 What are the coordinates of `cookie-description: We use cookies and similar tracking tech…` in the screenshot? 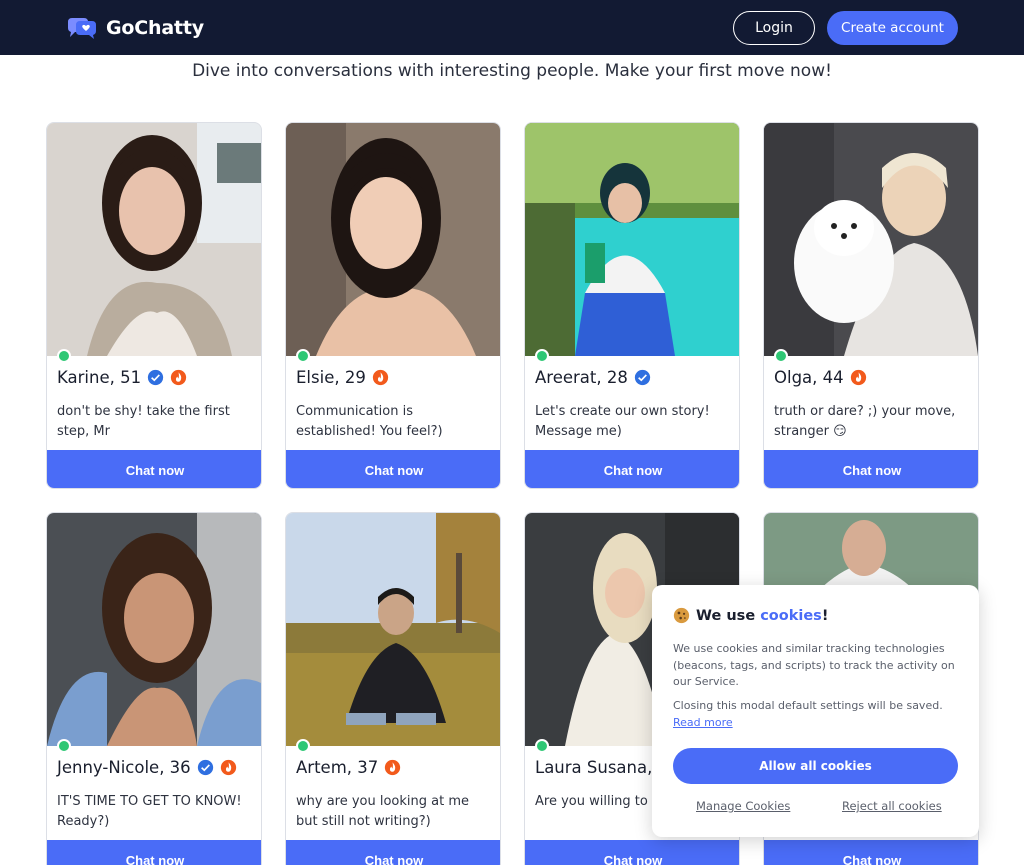 It's located at (814, 665).